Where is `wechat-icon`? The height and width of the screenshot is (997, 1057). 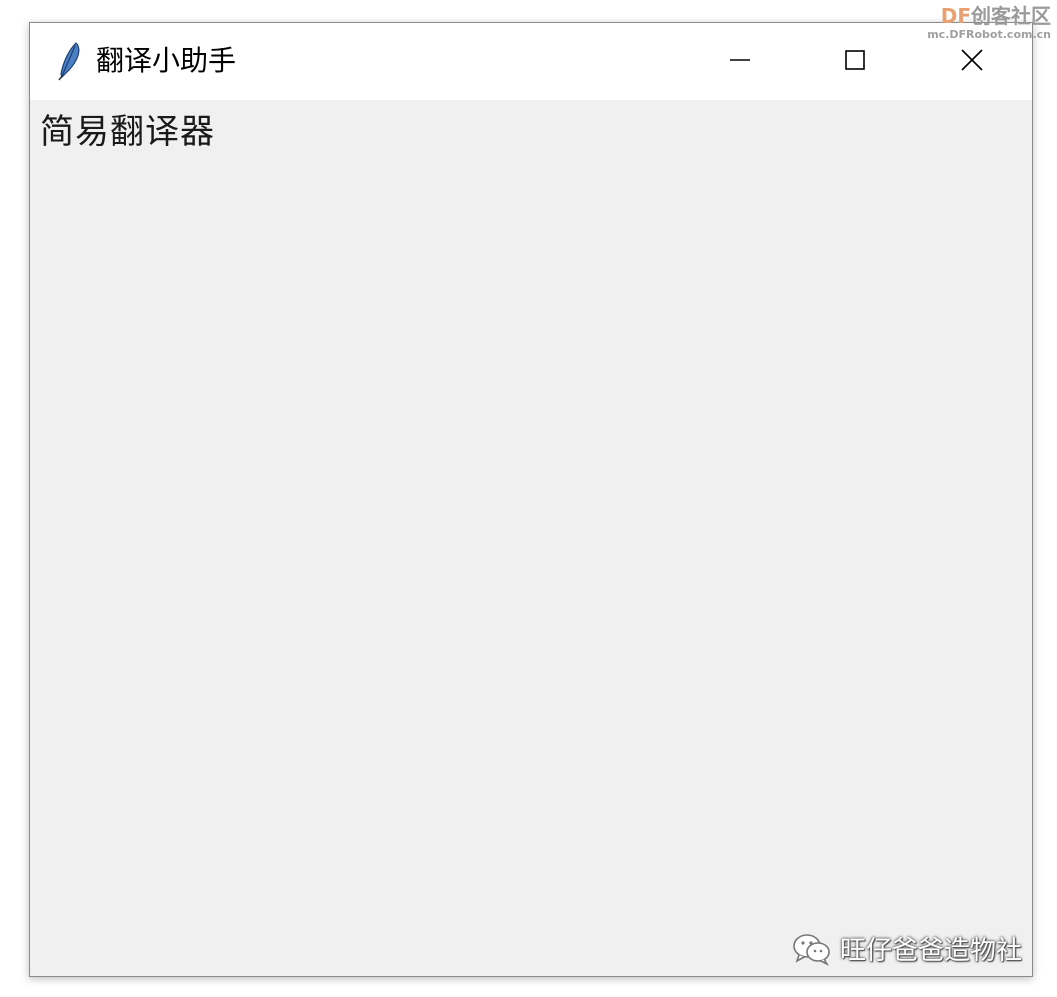 wechat-icon is located at coordinates (812, 951).